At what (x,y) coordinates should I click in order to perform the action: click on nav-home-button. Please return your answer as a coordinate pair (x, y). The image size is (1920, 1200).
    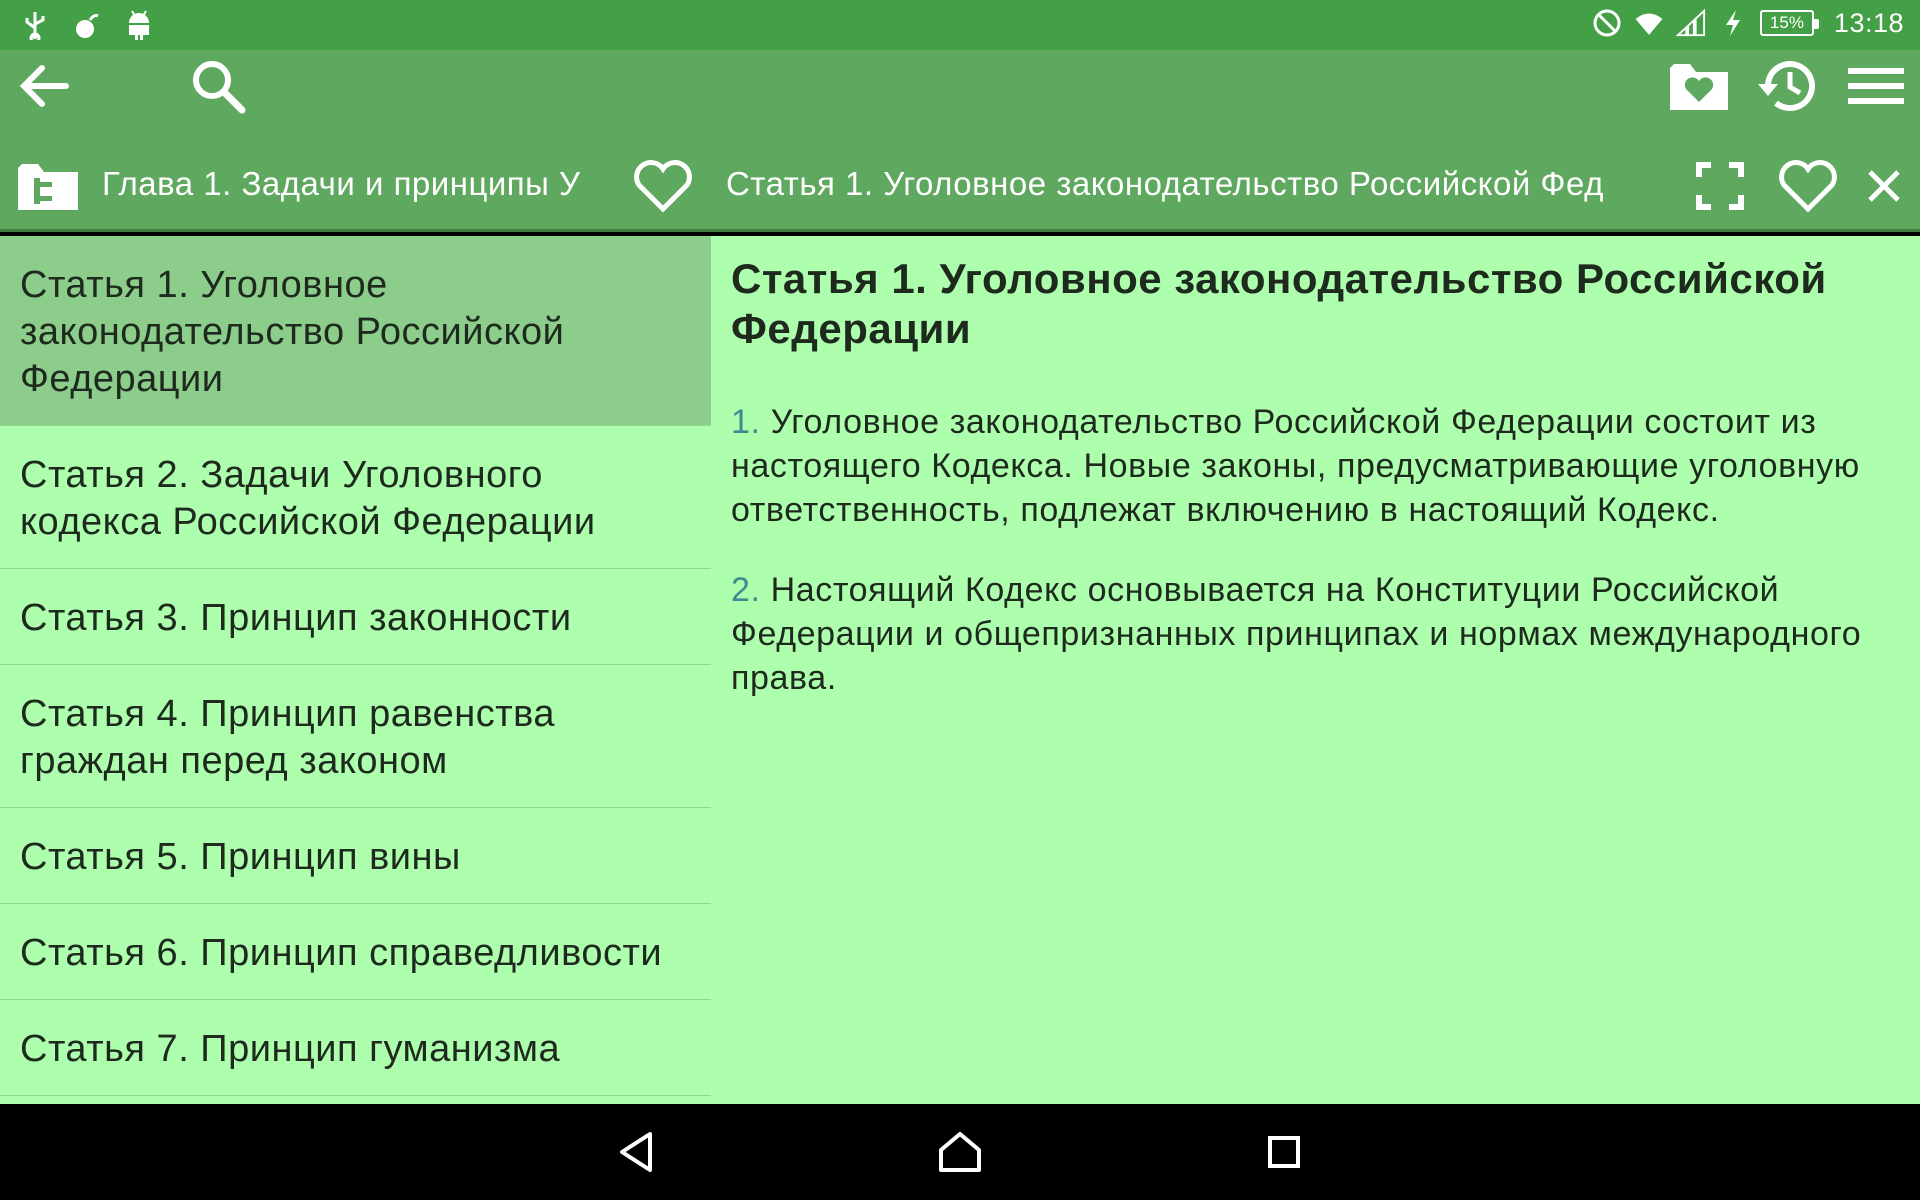
    Looking at the image, I should click on (960, 1152).